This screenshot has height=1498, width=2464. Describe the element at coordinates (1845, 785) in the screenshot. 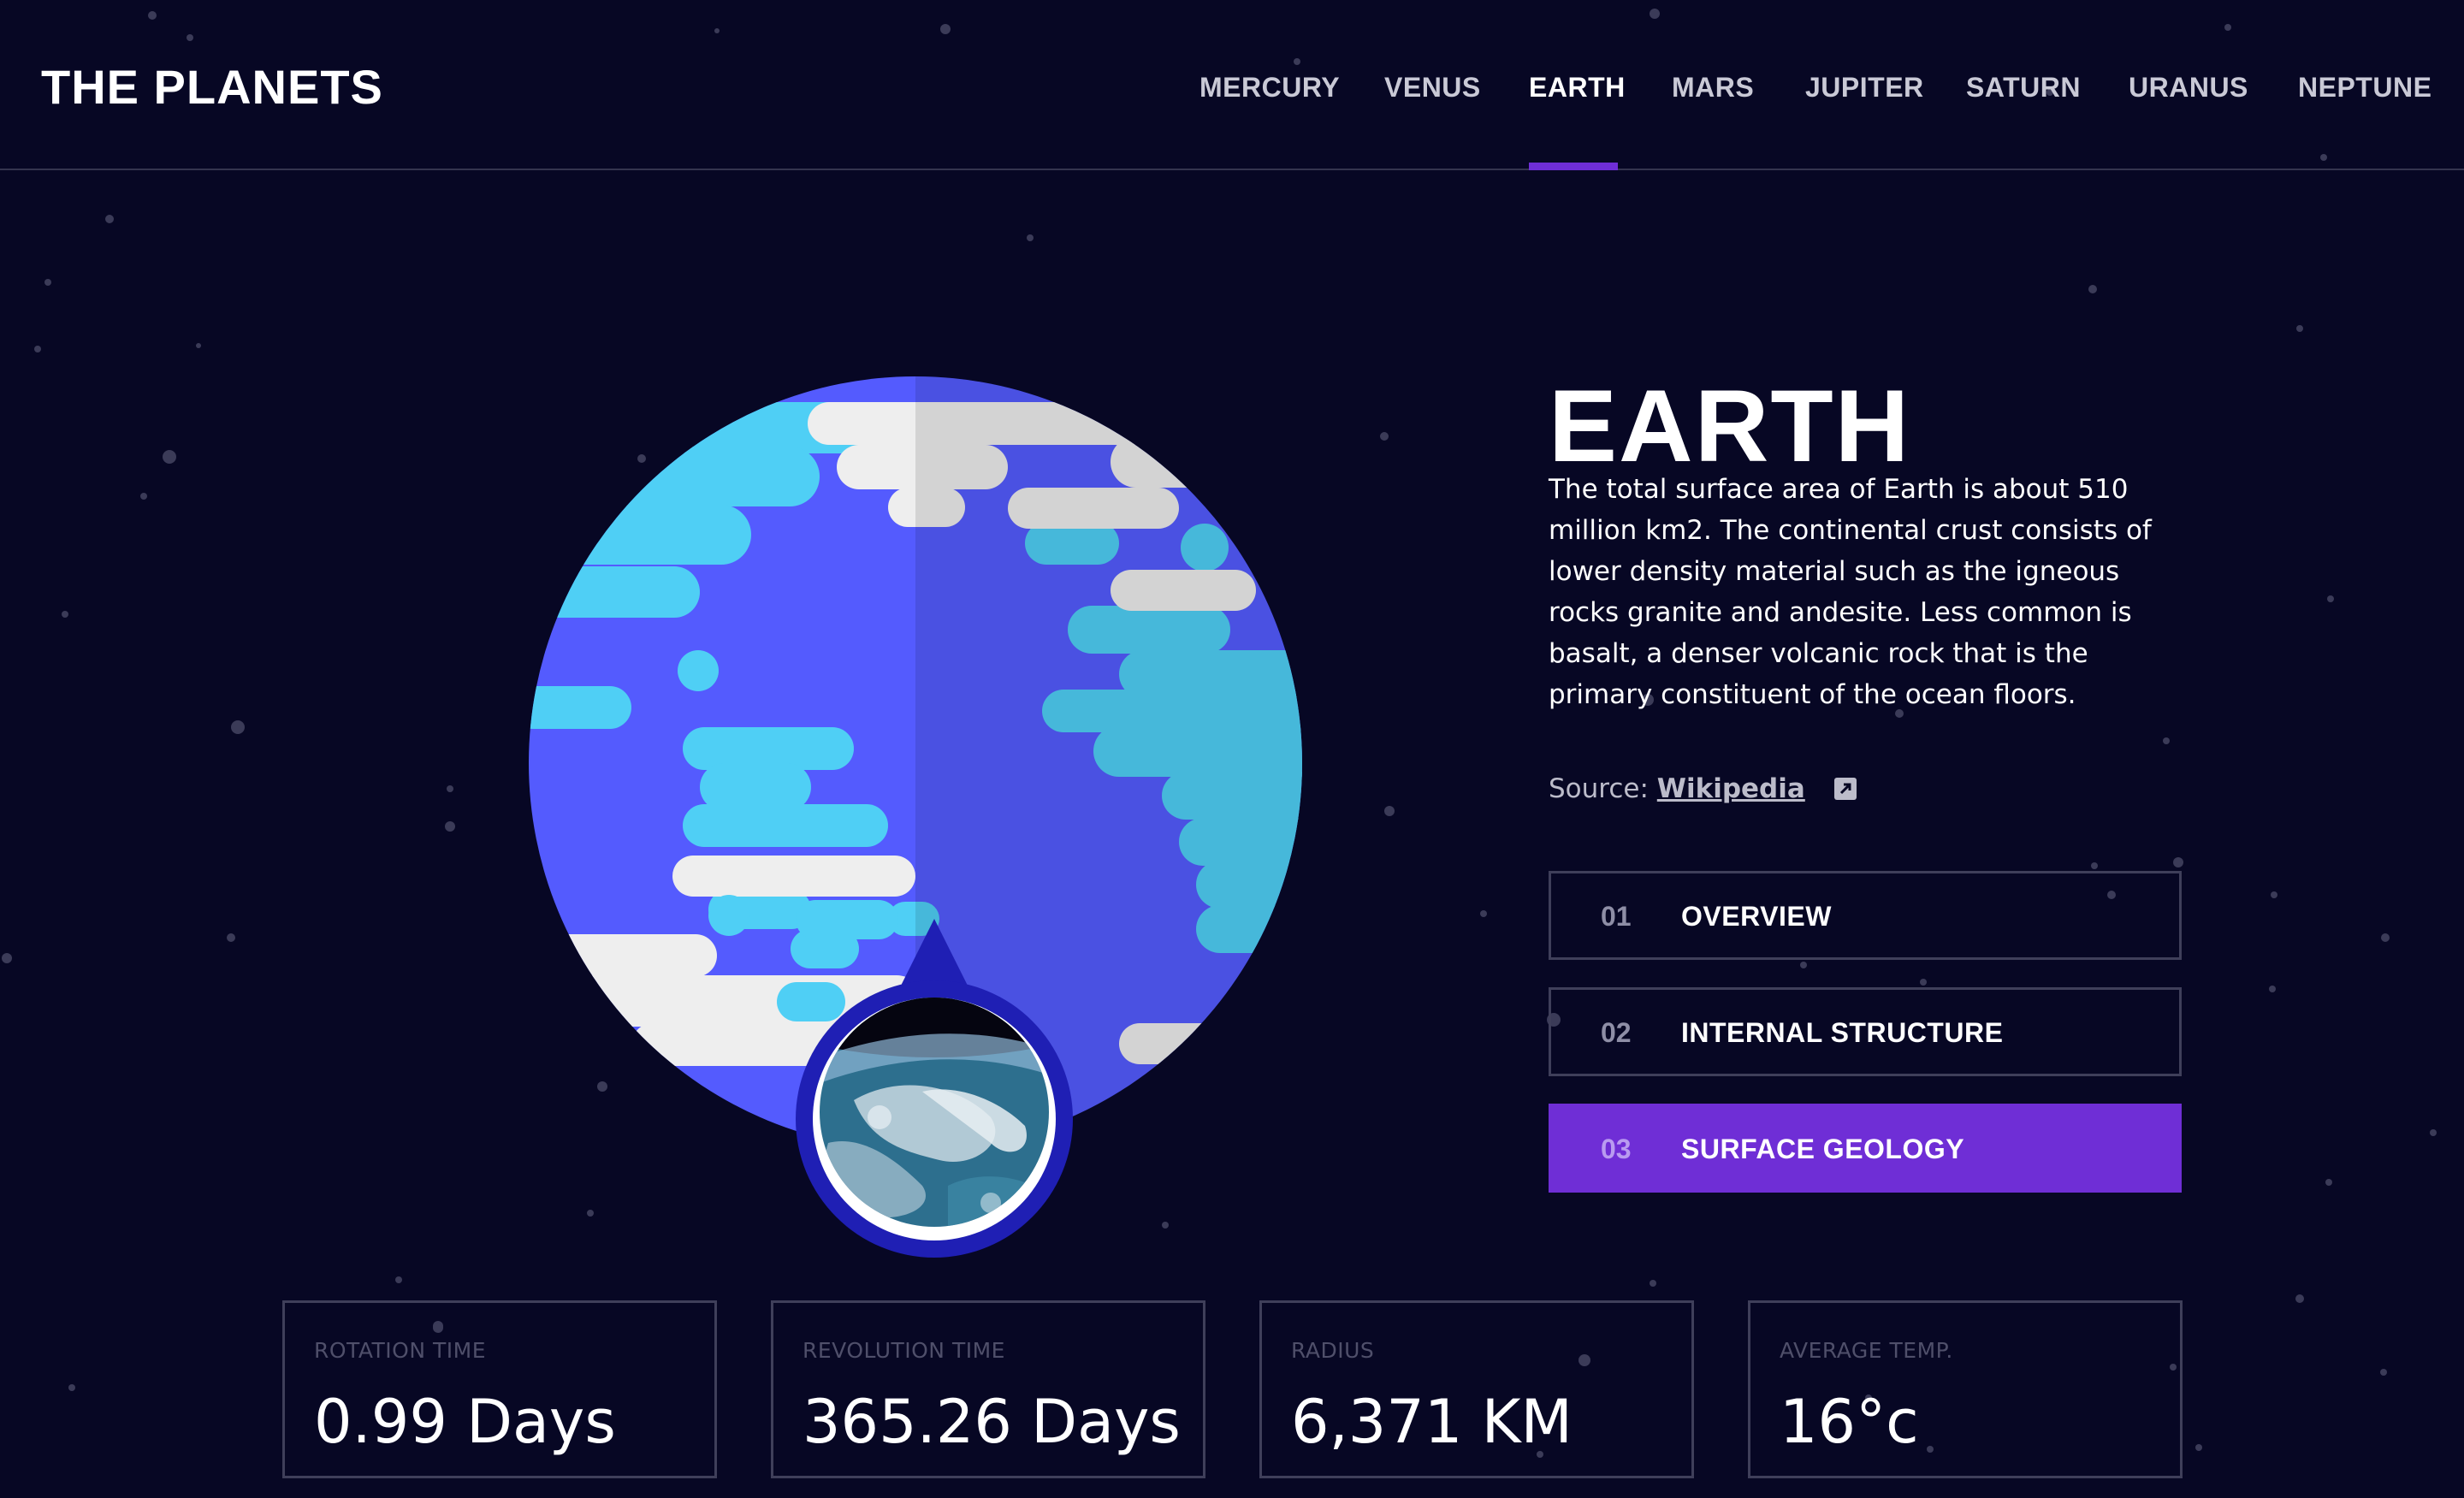

I see `external-link-icon` at that location.